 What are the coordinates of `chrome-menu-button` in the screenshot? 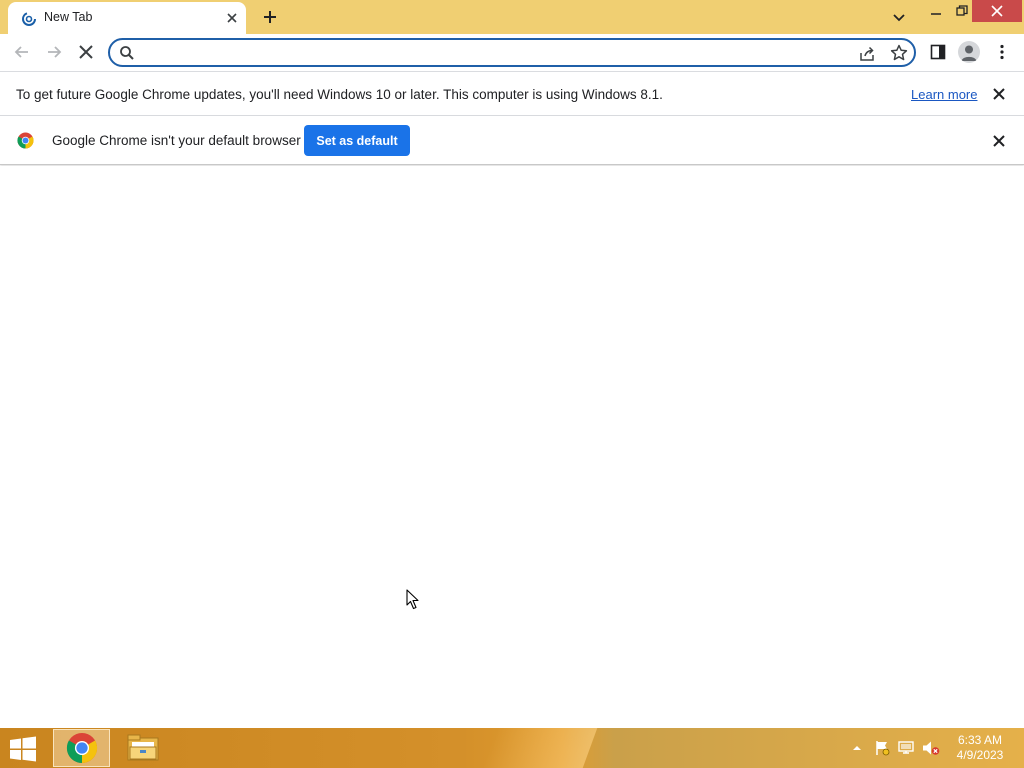 It's located at (1002, 52).